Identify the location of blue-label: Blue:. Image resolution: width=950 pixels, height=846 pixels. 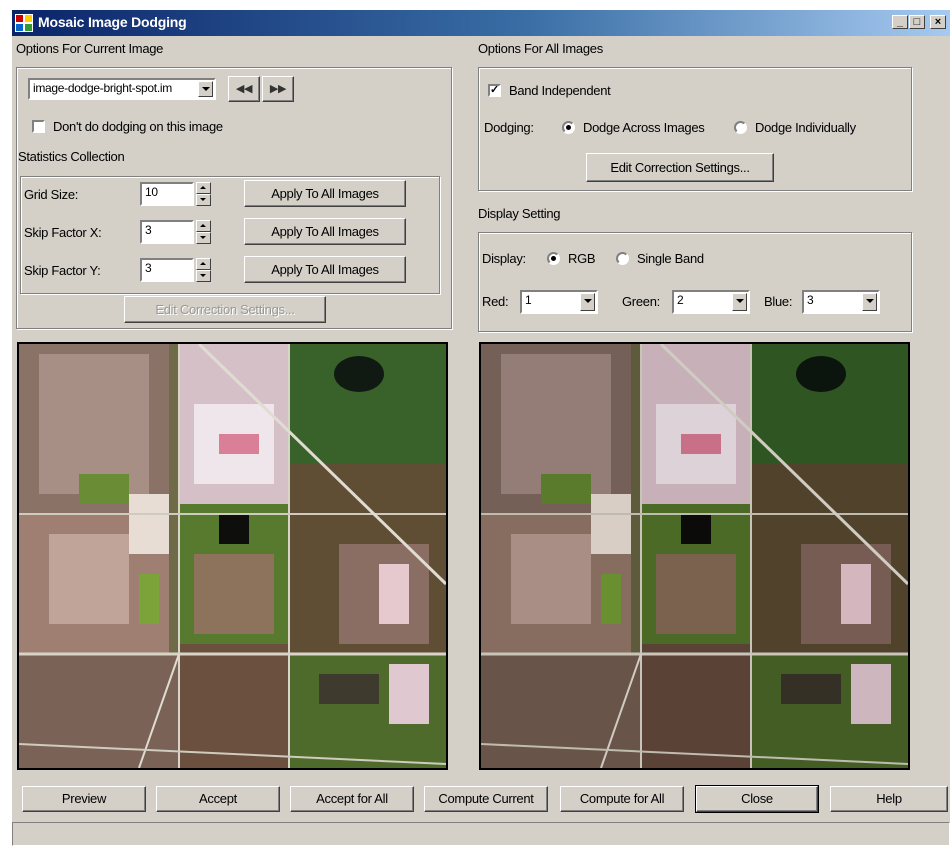
(778, 301).